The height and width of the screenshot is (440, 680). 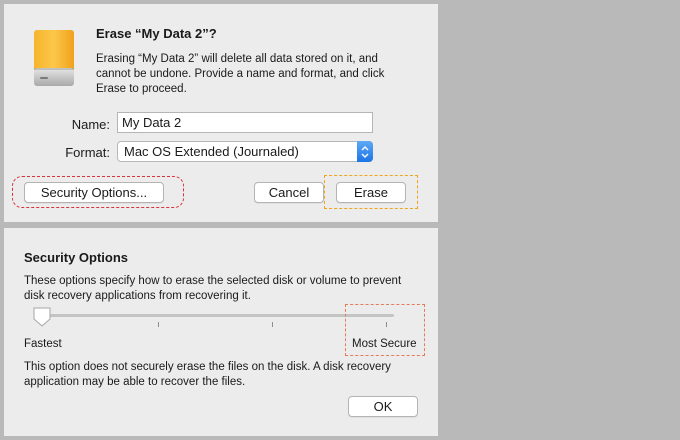 What do you see at coordinates (87, 152) in the screenshot?
I see `format-label: Format:` at bounding box center [87, 152].